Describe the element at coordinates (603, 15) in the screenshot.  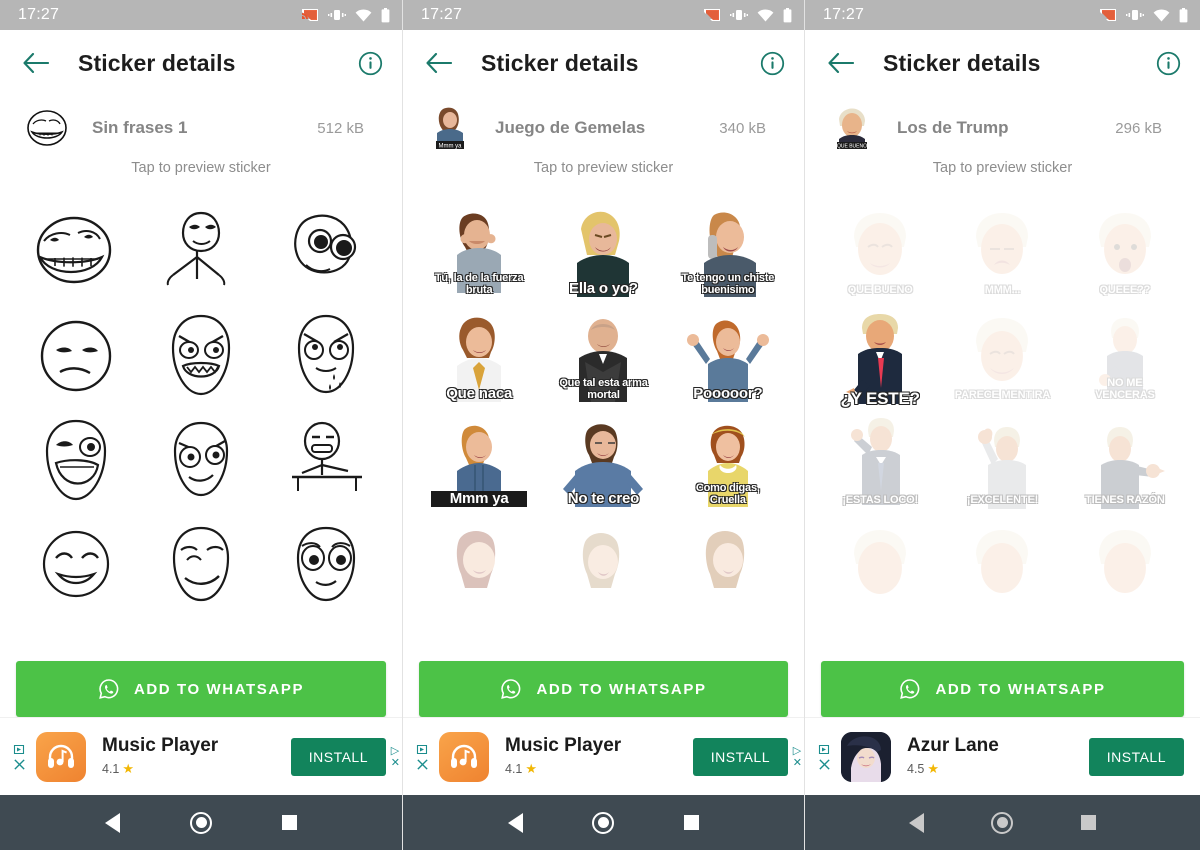
I see `status-bar: 17:27` at that location.